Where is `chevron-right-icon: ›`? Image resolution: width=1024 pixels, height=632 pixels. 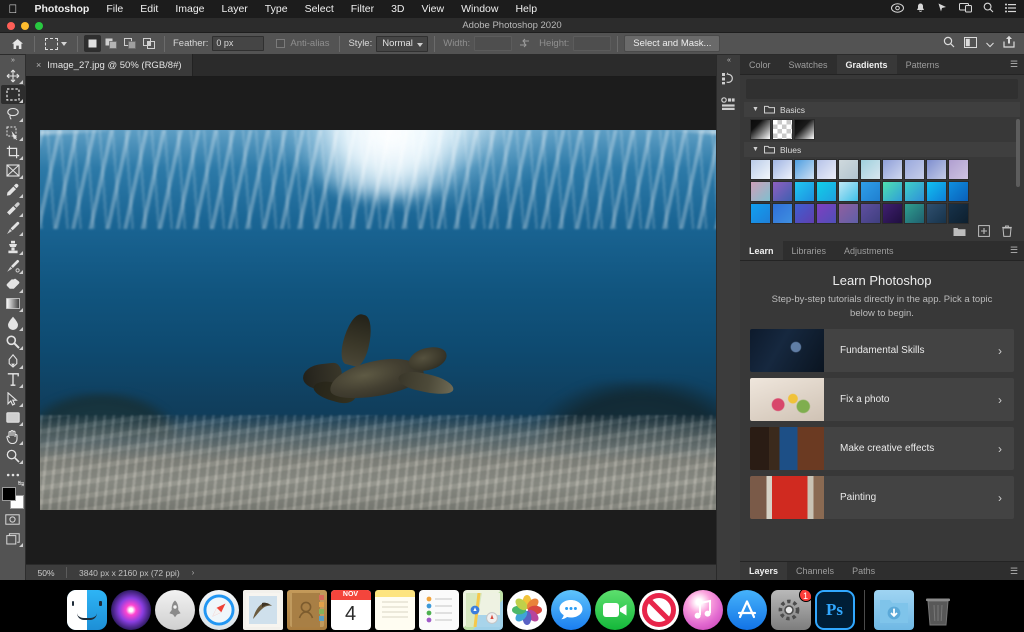 chevron-right-icon: › is located at coordinates (1006, 351).